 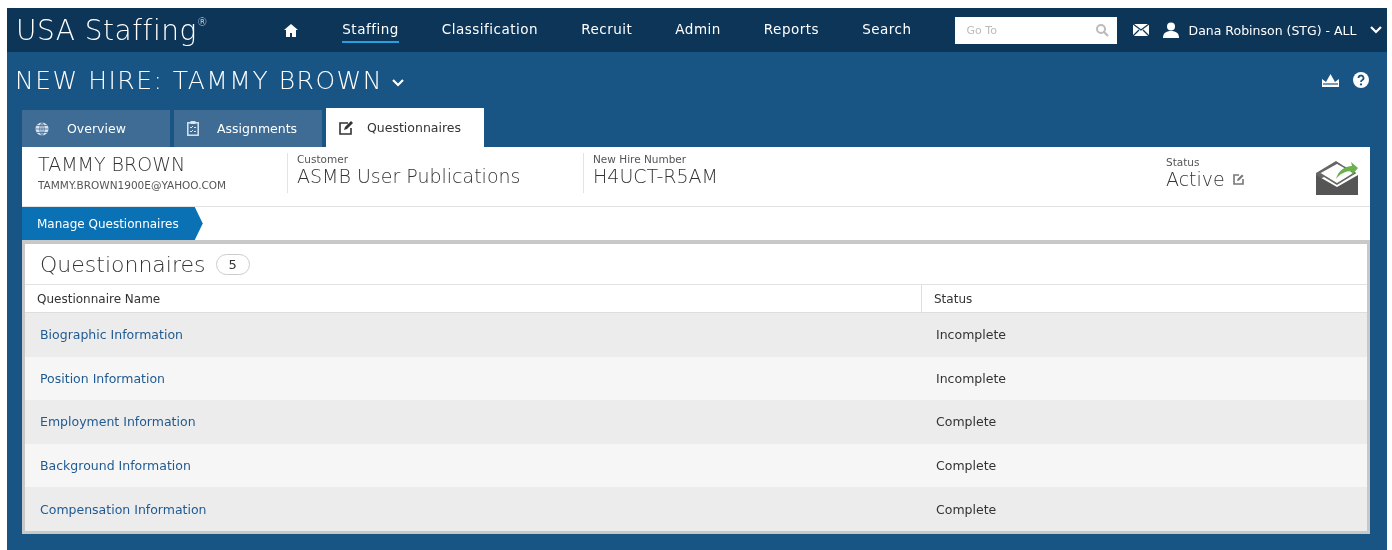 What do you see at coordinates (473, 422) in the screenshot?
I see `questionnaire-link: Employment Information` at bounding box center [473, 422].